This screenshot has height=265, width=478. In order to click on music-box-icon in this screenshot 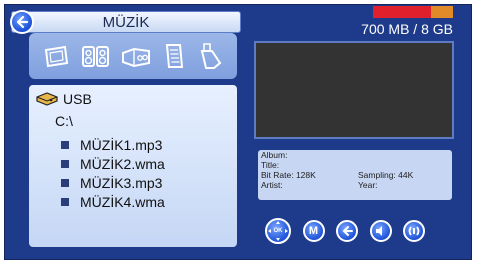, I will do `click(136, 56)`.